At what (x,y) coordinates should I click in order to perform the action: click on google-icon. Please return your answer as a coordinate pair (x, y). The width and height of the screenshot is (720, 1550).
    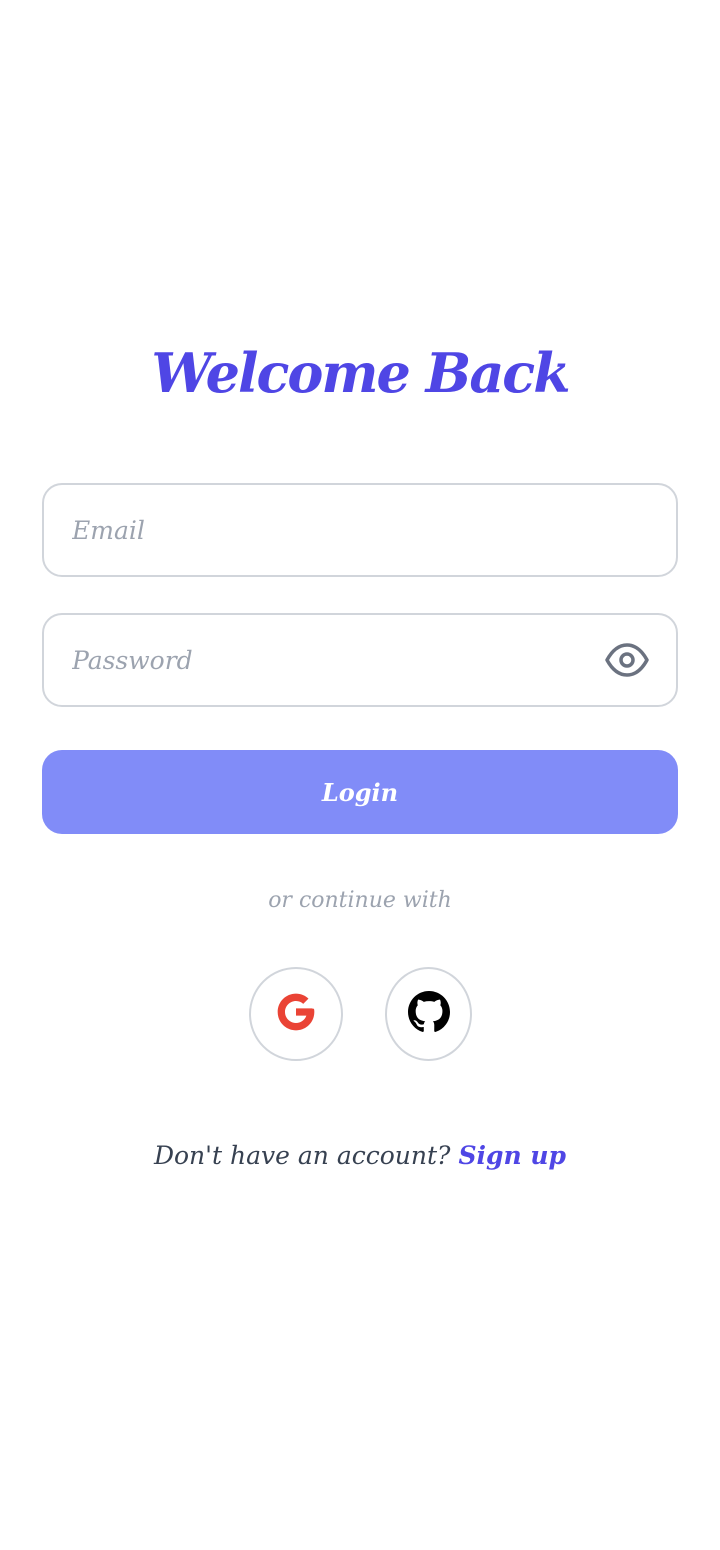
    Looking at the image, I should click on (296, 1014).